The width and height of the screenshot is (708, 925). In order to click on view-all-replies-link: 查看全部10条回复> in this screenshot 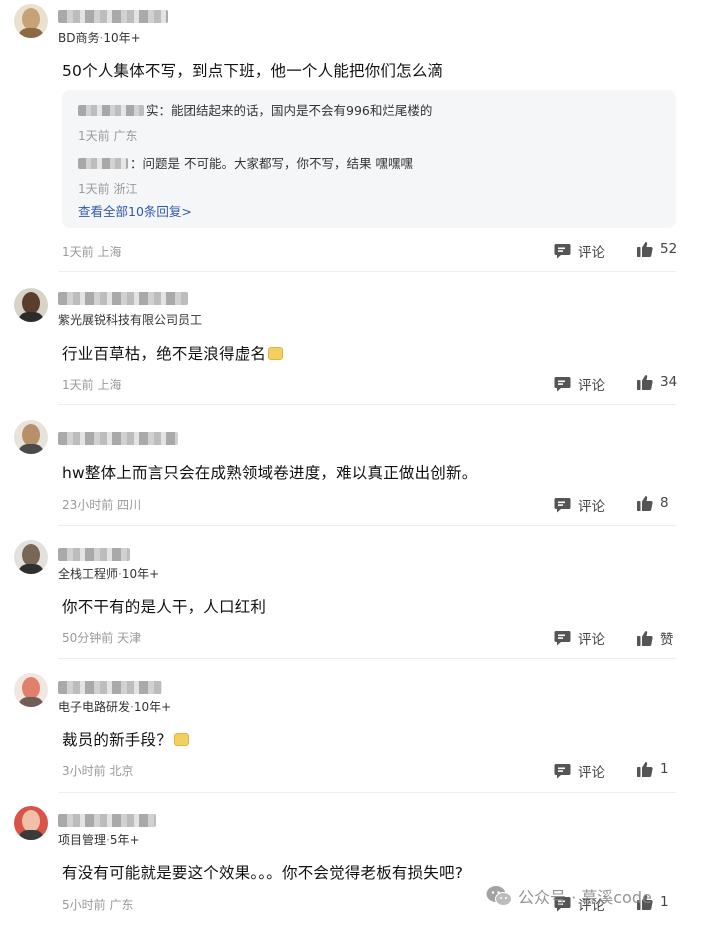, I will do `click(135, 210)`.